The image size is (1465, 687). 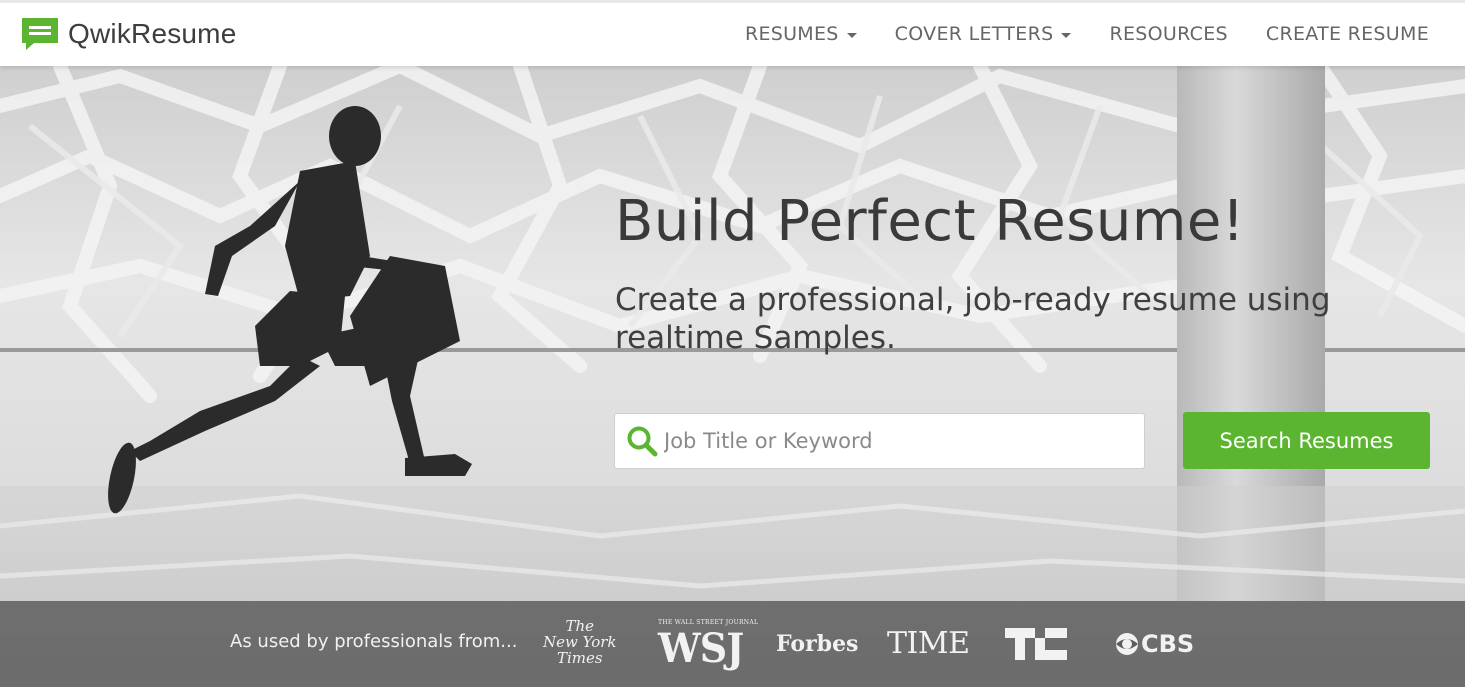 What do you see at coordinates (930, 221) in the screenshot?
I see `hero-title: Build Perfect Resume!` at bounding box center [930, 221].